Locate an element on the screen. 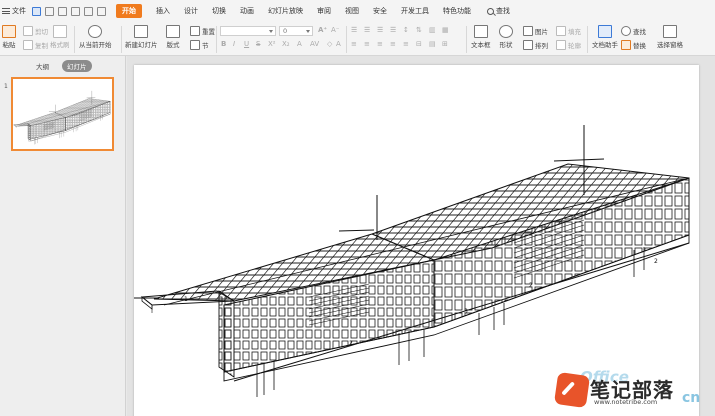 The image size is (715, 416). font-grow-icon: A⁺ is located at coordinates (322, 30).